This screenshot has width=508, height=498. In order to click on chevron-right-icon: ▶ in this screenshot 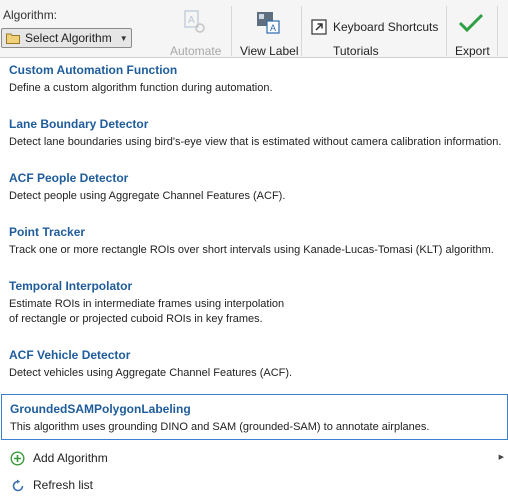, I will do `click(501, 457)`.